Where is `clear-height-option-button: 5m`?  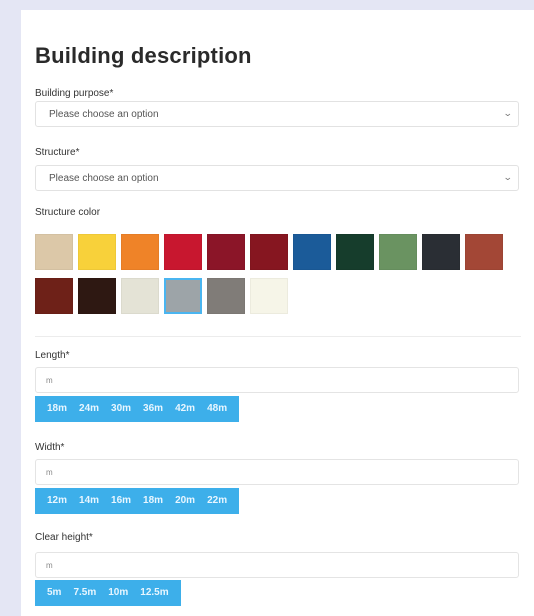
clear-height-option-button: 5m is located at coordinates (54, 593).